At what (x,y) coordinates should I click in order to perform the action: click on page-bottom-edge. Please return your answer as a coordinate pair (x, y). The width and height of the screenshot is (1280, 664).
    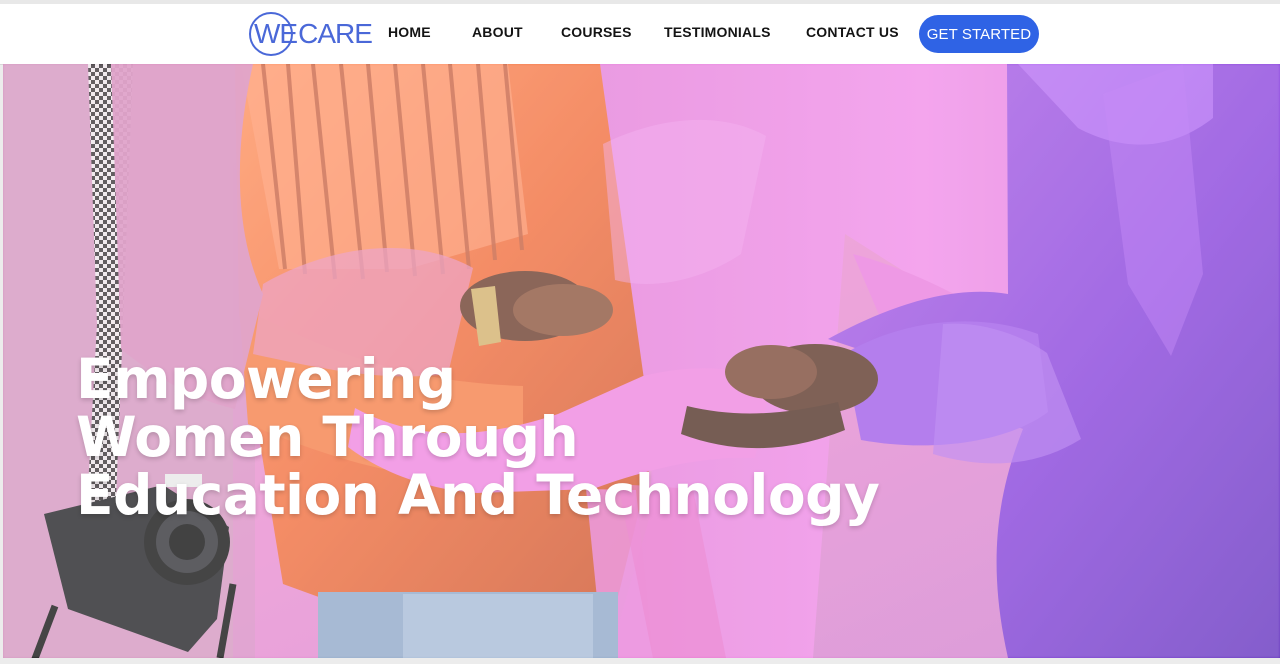
    Looking at the image, I should click on (640, 661).